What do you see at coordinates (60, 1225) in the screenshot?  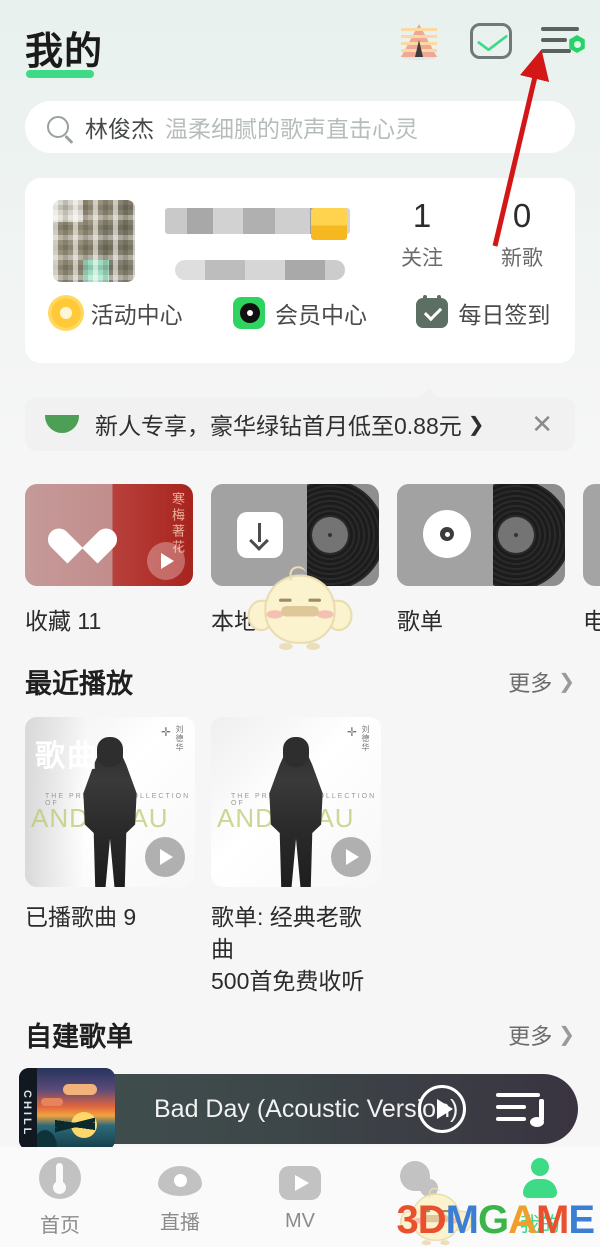 I see `nav-item-home-label: 首页` at bounding box center [60, 1225].